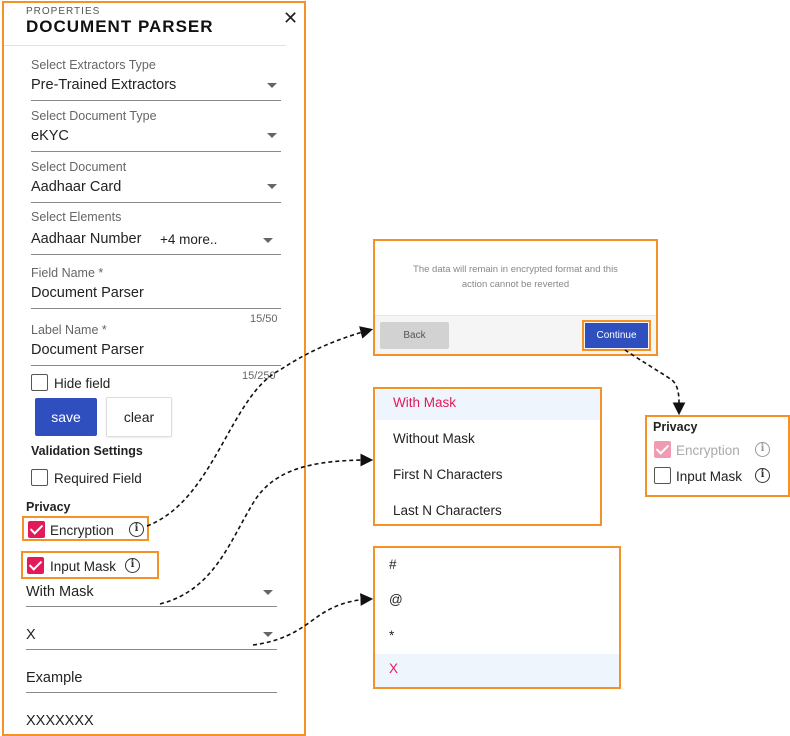 Image resolution: width=790 pixels, height=736 pixels. What do you see at coordinates (266, 529) in the screenshot?
I see `connector-mask-type-to-menu` at bounding box center [266, 529].